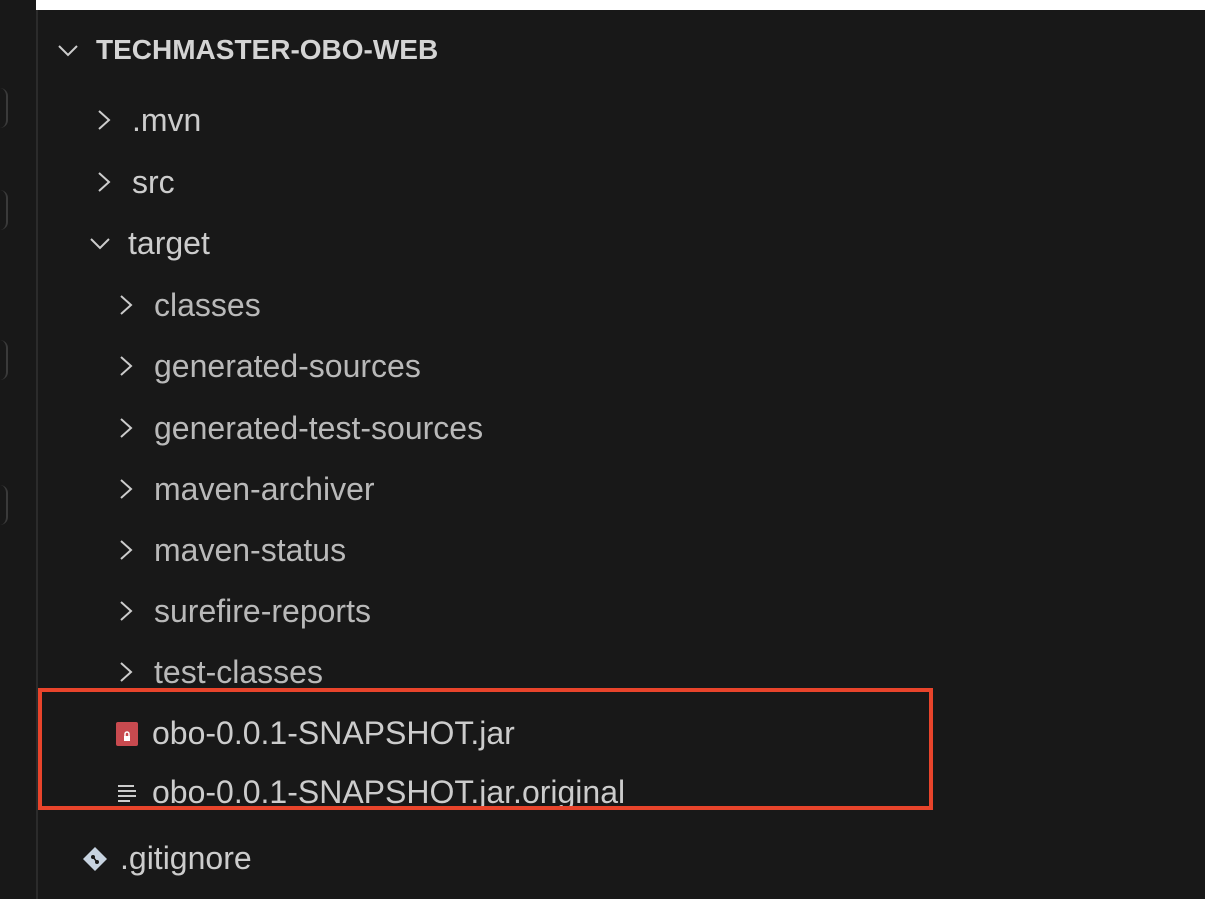 The image size is (1205, 899). What do you see at coordinates (186, 857) in the screenshot?
I see `tree-item-label: .gitignore` at bounding box center [186, 857].